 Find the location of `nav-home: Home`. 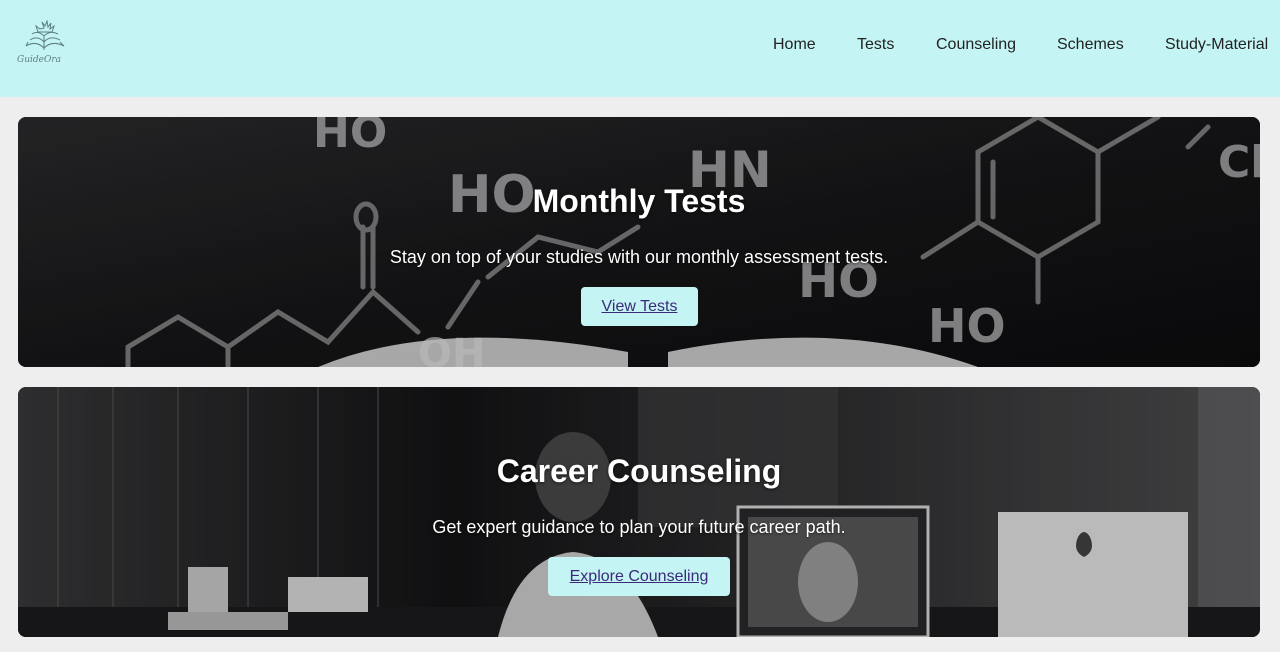

nav-home: Home is located at coordinates (794, 45).